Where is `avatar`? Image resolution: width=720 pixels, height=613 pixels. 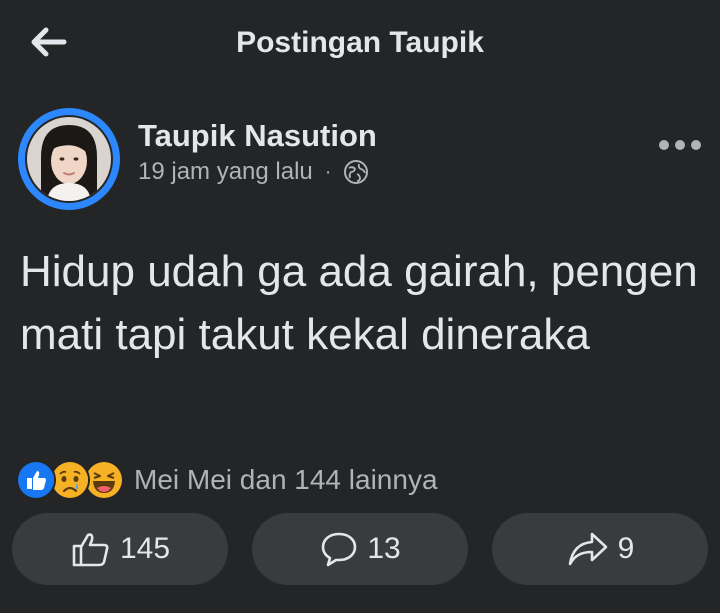 avatar is located at coordinates (69, 159).